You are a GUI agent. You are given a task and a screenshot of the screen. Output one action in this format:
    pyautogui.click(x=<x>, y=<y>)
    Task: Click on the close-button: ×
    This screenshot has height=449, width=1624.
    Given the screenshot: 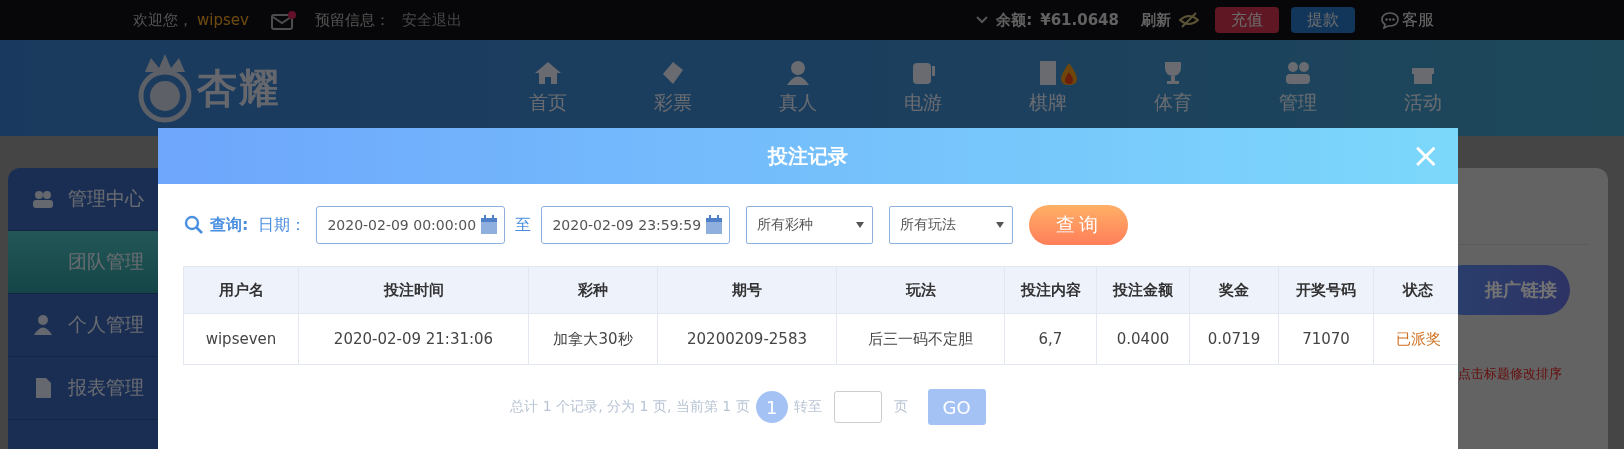 What is the action you would take?
    pyautogui.click(x=1425, y=155)
    